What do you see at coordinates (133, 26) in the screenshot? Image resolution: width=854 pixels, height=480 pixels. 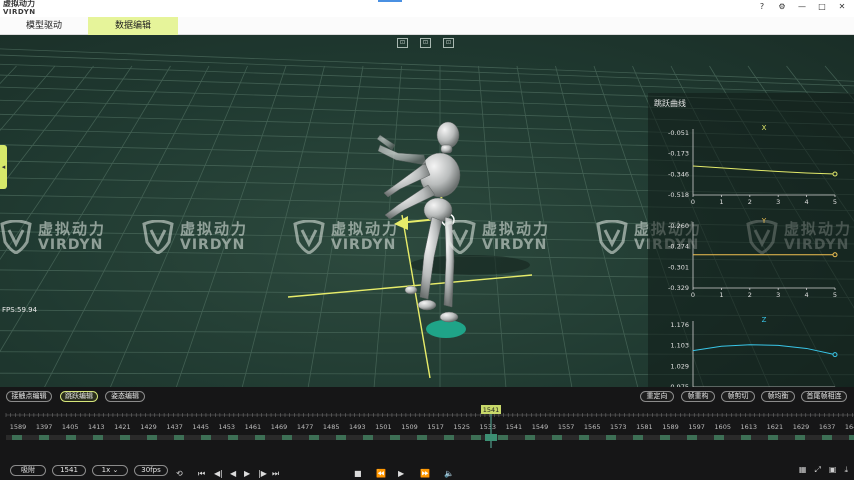 I see `tab-data-edit: 数据编辑` at bounding box center [133, 26].